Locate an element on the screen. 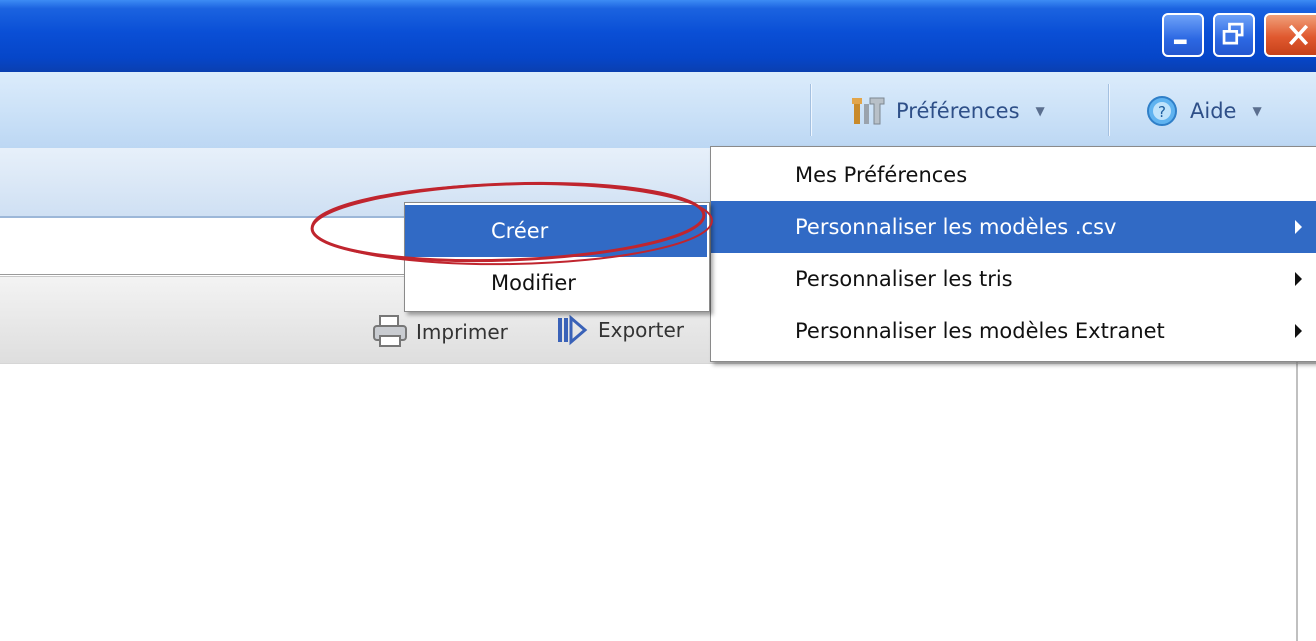 This screenshot has width=1316, height=641. submenu-item-modifier: Modifier is located at coordinates (556, 283).